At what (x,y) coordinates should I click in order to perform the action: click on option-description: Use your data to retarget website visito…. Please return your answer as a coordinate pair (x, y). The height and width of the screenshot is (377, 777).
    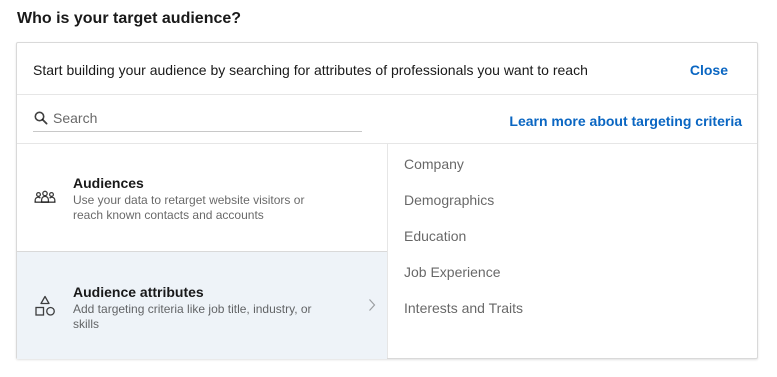
    Looking at the image, I should click on (189, 207).